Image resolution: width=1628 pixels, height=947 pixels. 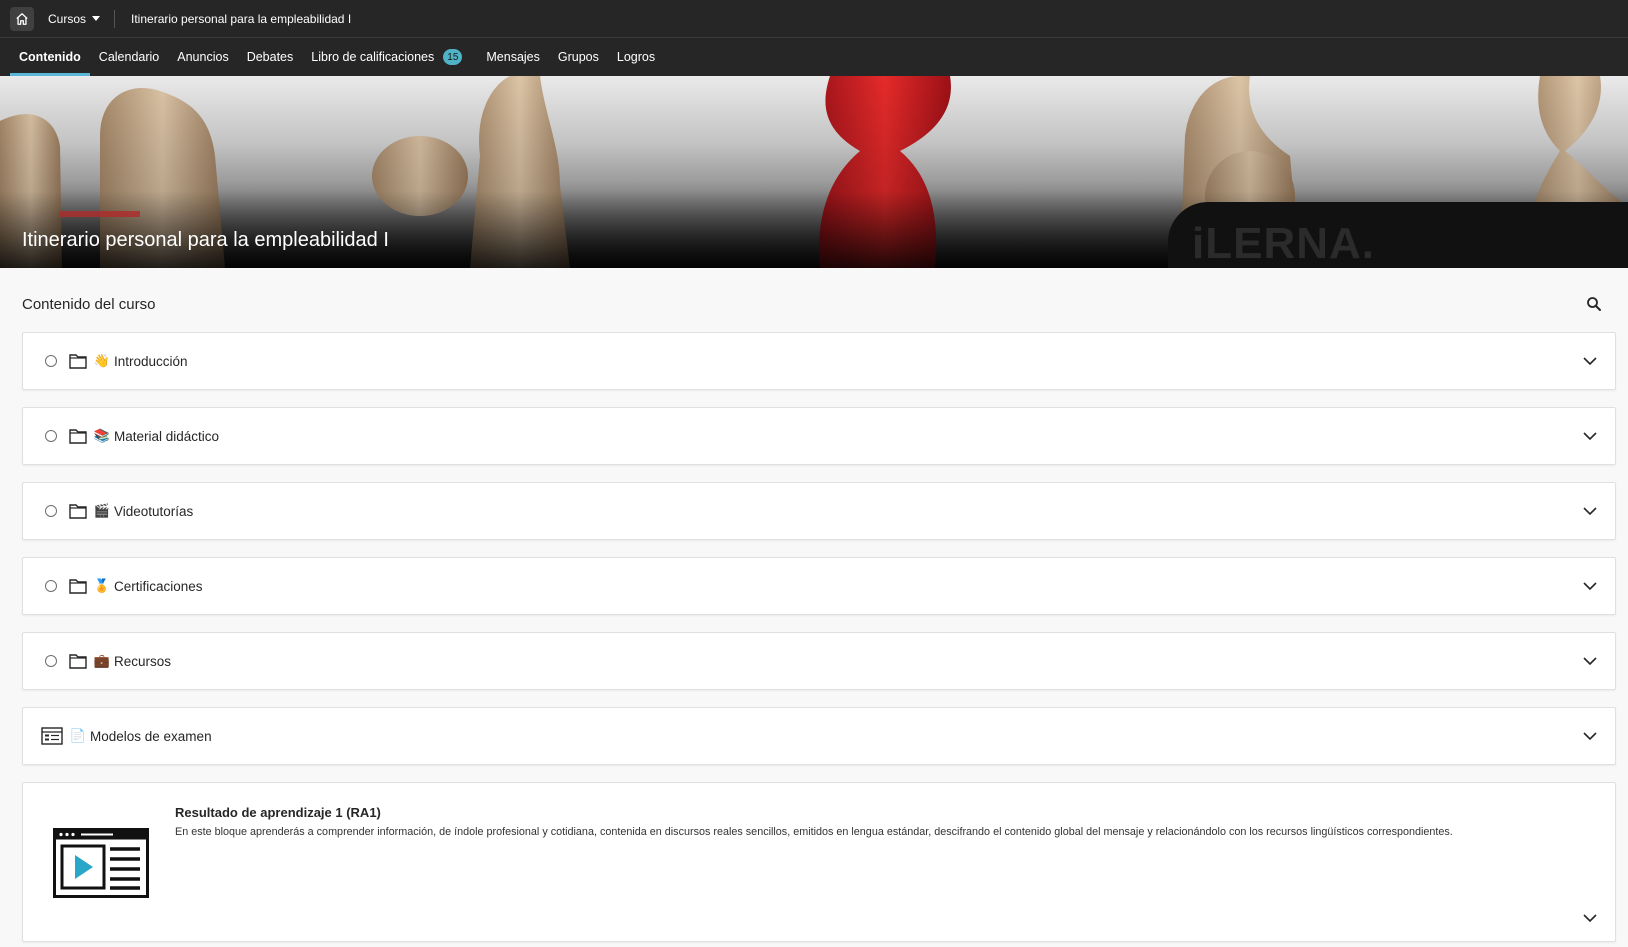 I want to click on tab-logros: Logros, so click(x=636, y=57).